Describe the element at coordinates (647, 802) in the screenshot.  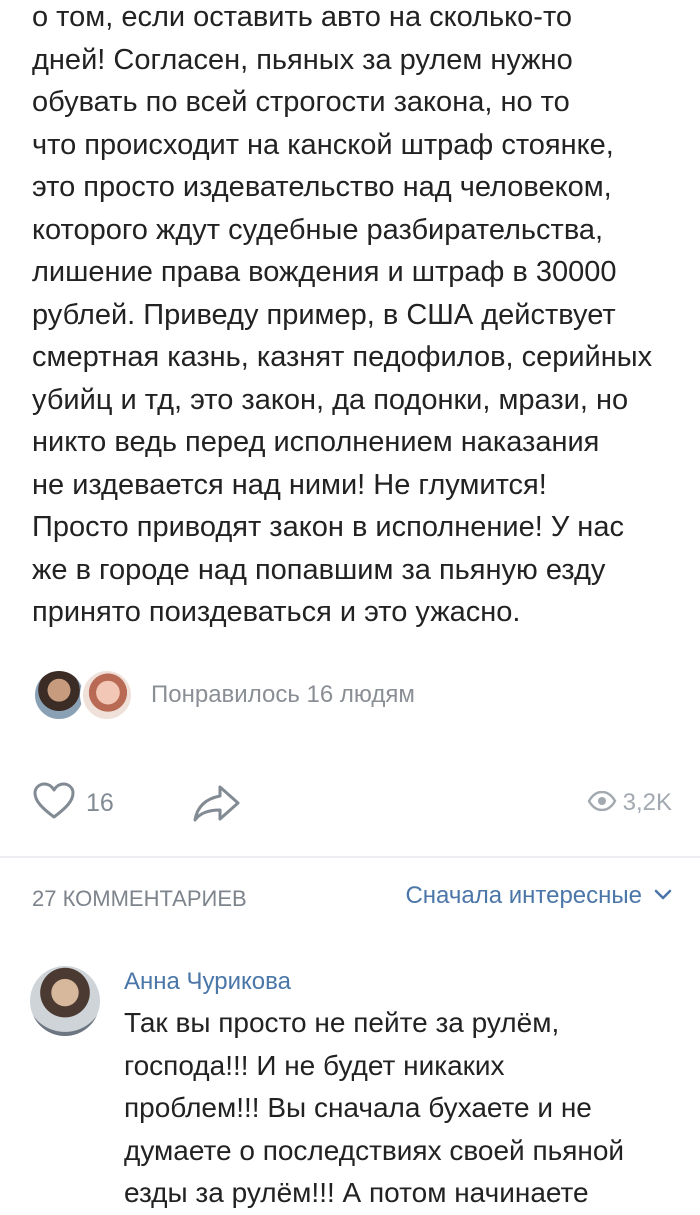
I see `views-count: 3,2K` at that location.